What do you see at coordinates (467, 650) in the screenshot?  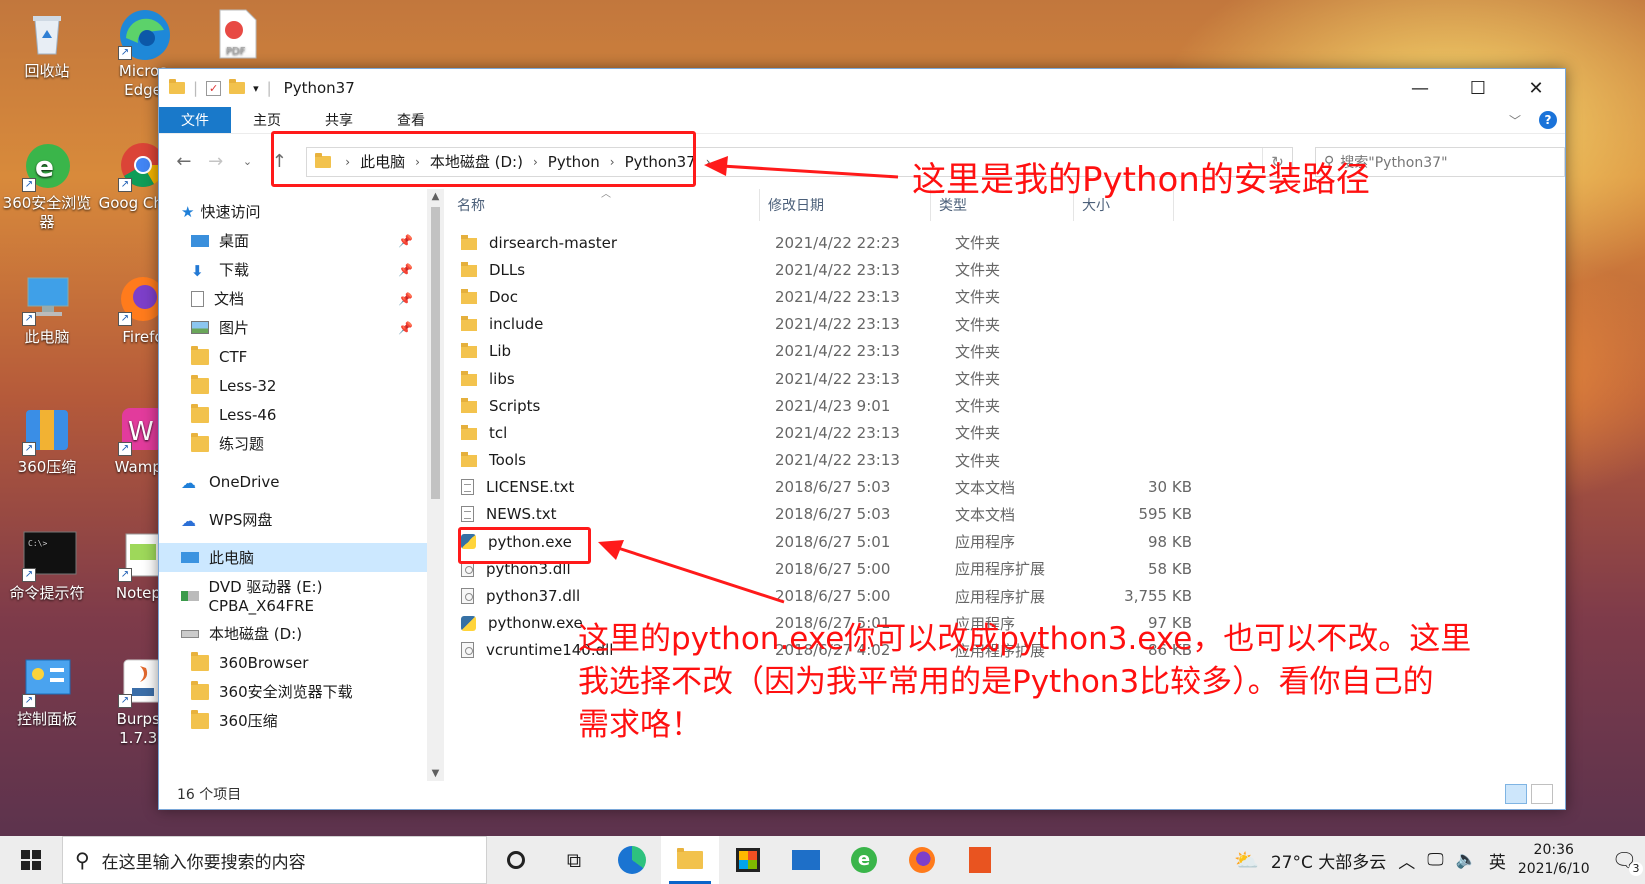 I see `dll-file-icon` at bounding box center [467, 650].